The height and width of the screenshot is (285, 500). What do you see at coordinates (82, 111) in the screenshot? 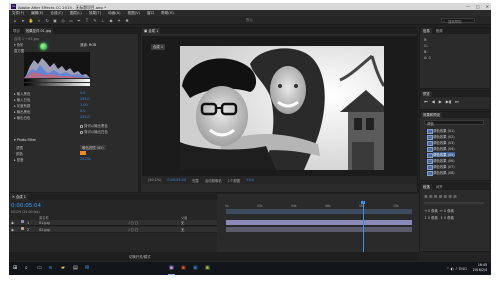
I see `output-black-value: 0.0` at bounding box center [82, 111].